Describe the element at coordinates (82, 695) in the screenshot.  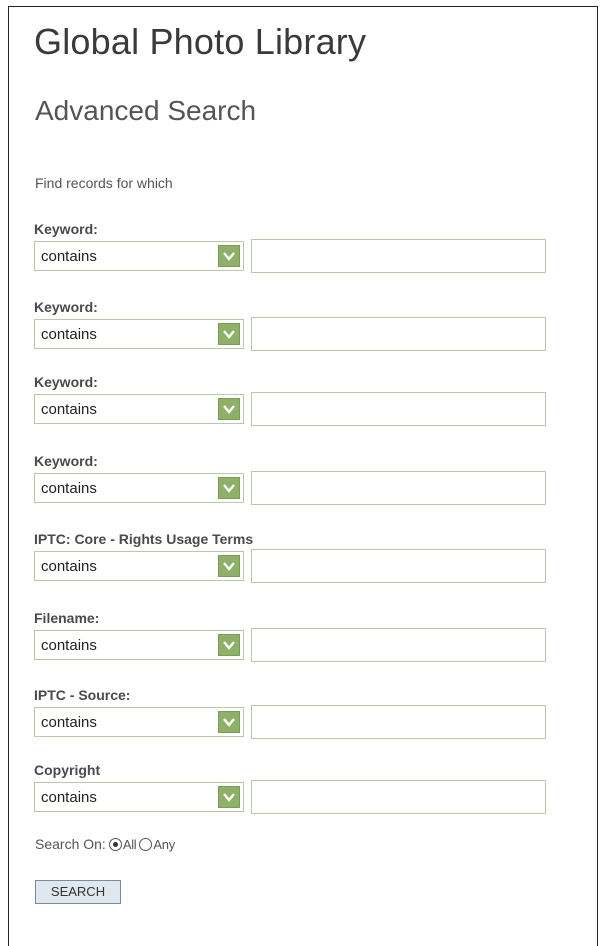
I see `field-label: IPTC - Source:` at that location.